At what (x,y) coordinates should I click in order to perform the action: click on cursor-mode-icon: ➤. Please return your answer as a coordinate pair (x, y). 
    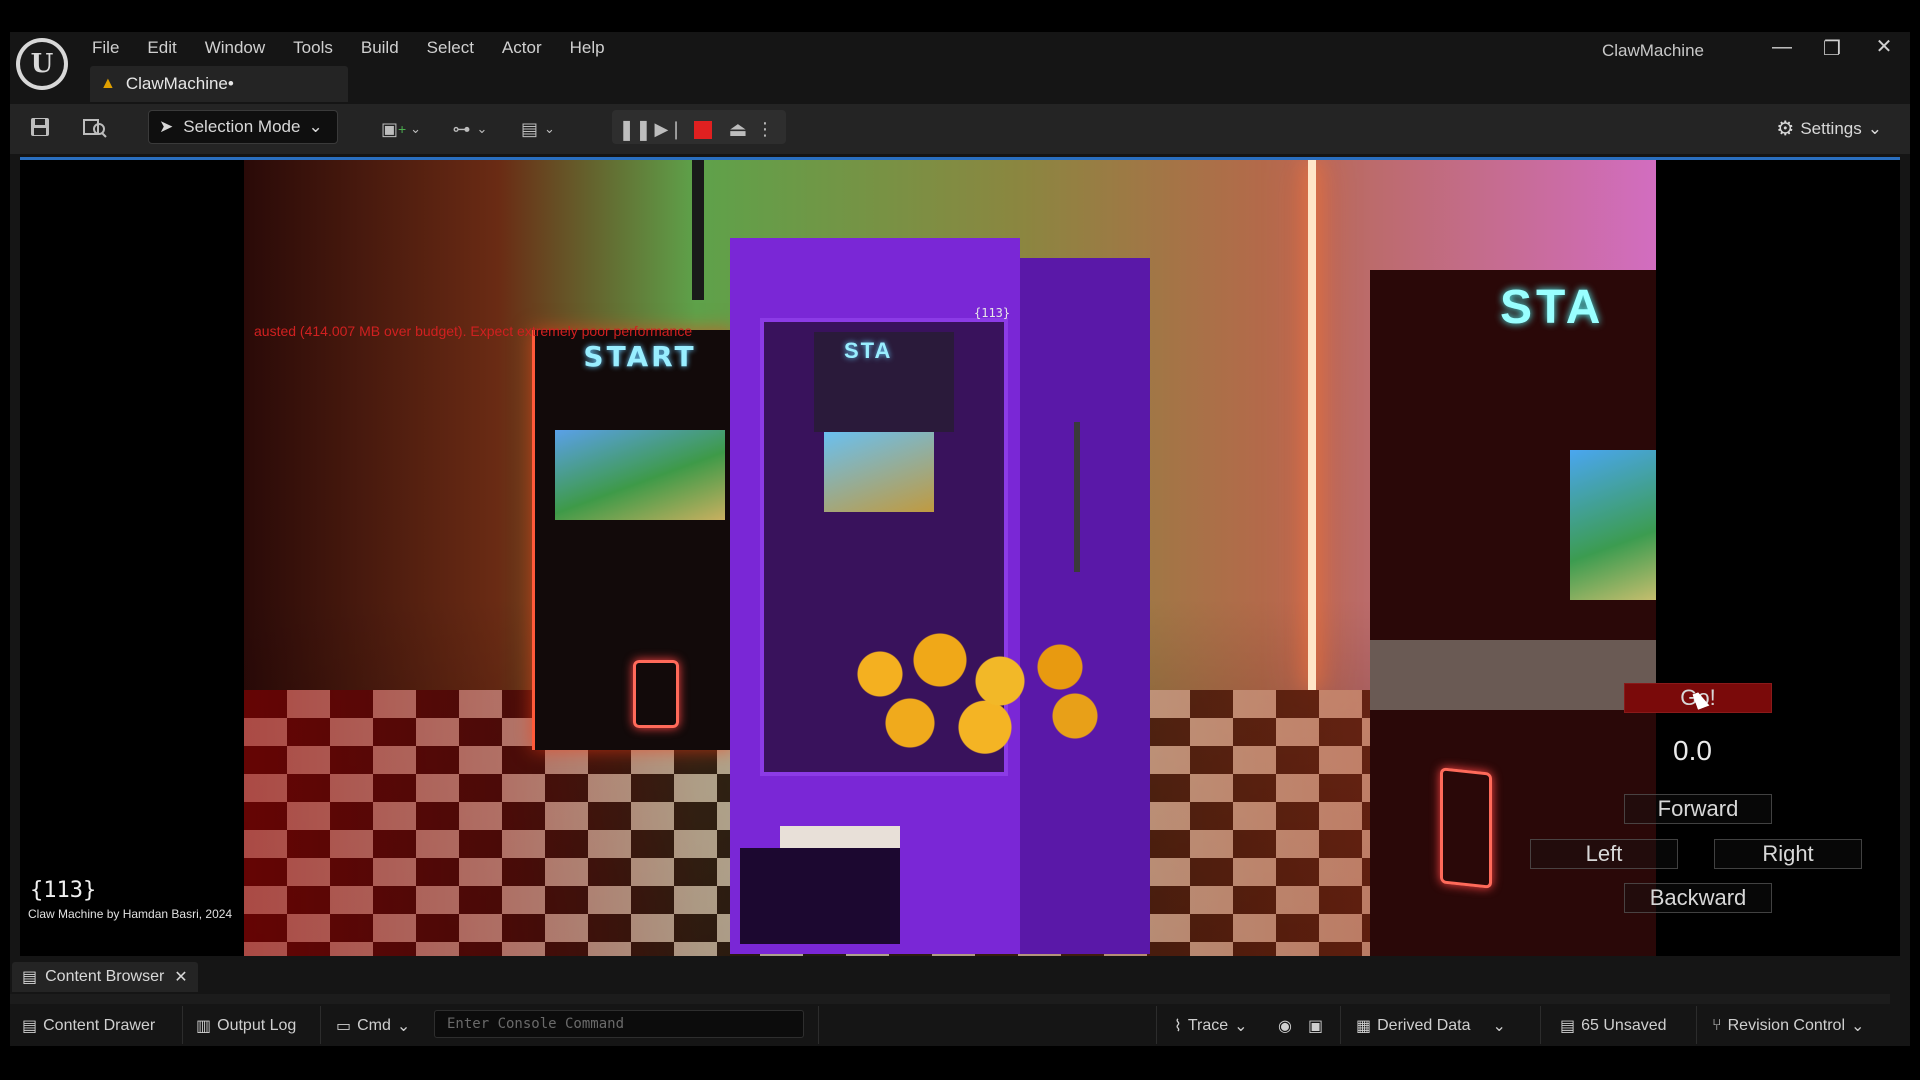
    Looking at the image, I should click on (166, 126).